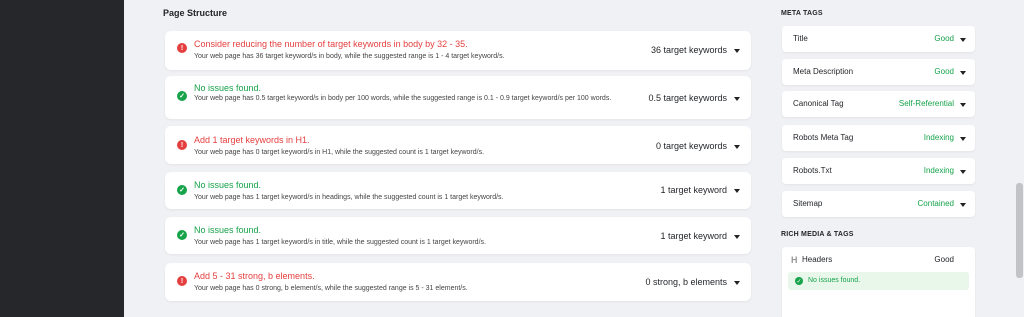  I want to click on rich-item-status: Good, so click(944, 259).